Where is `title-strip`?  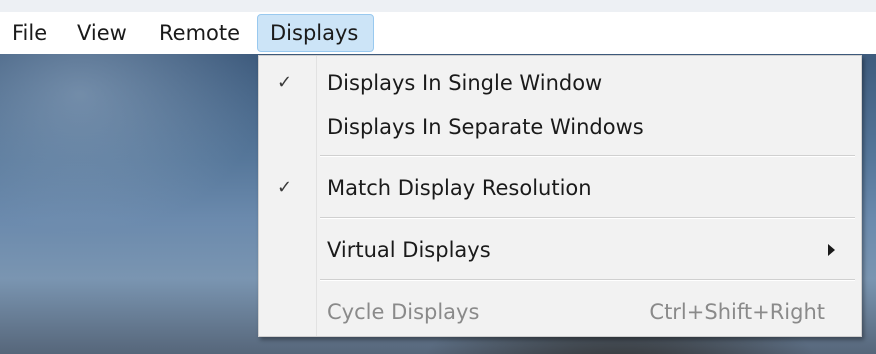 title-strip is located at coordinates (438, 6).